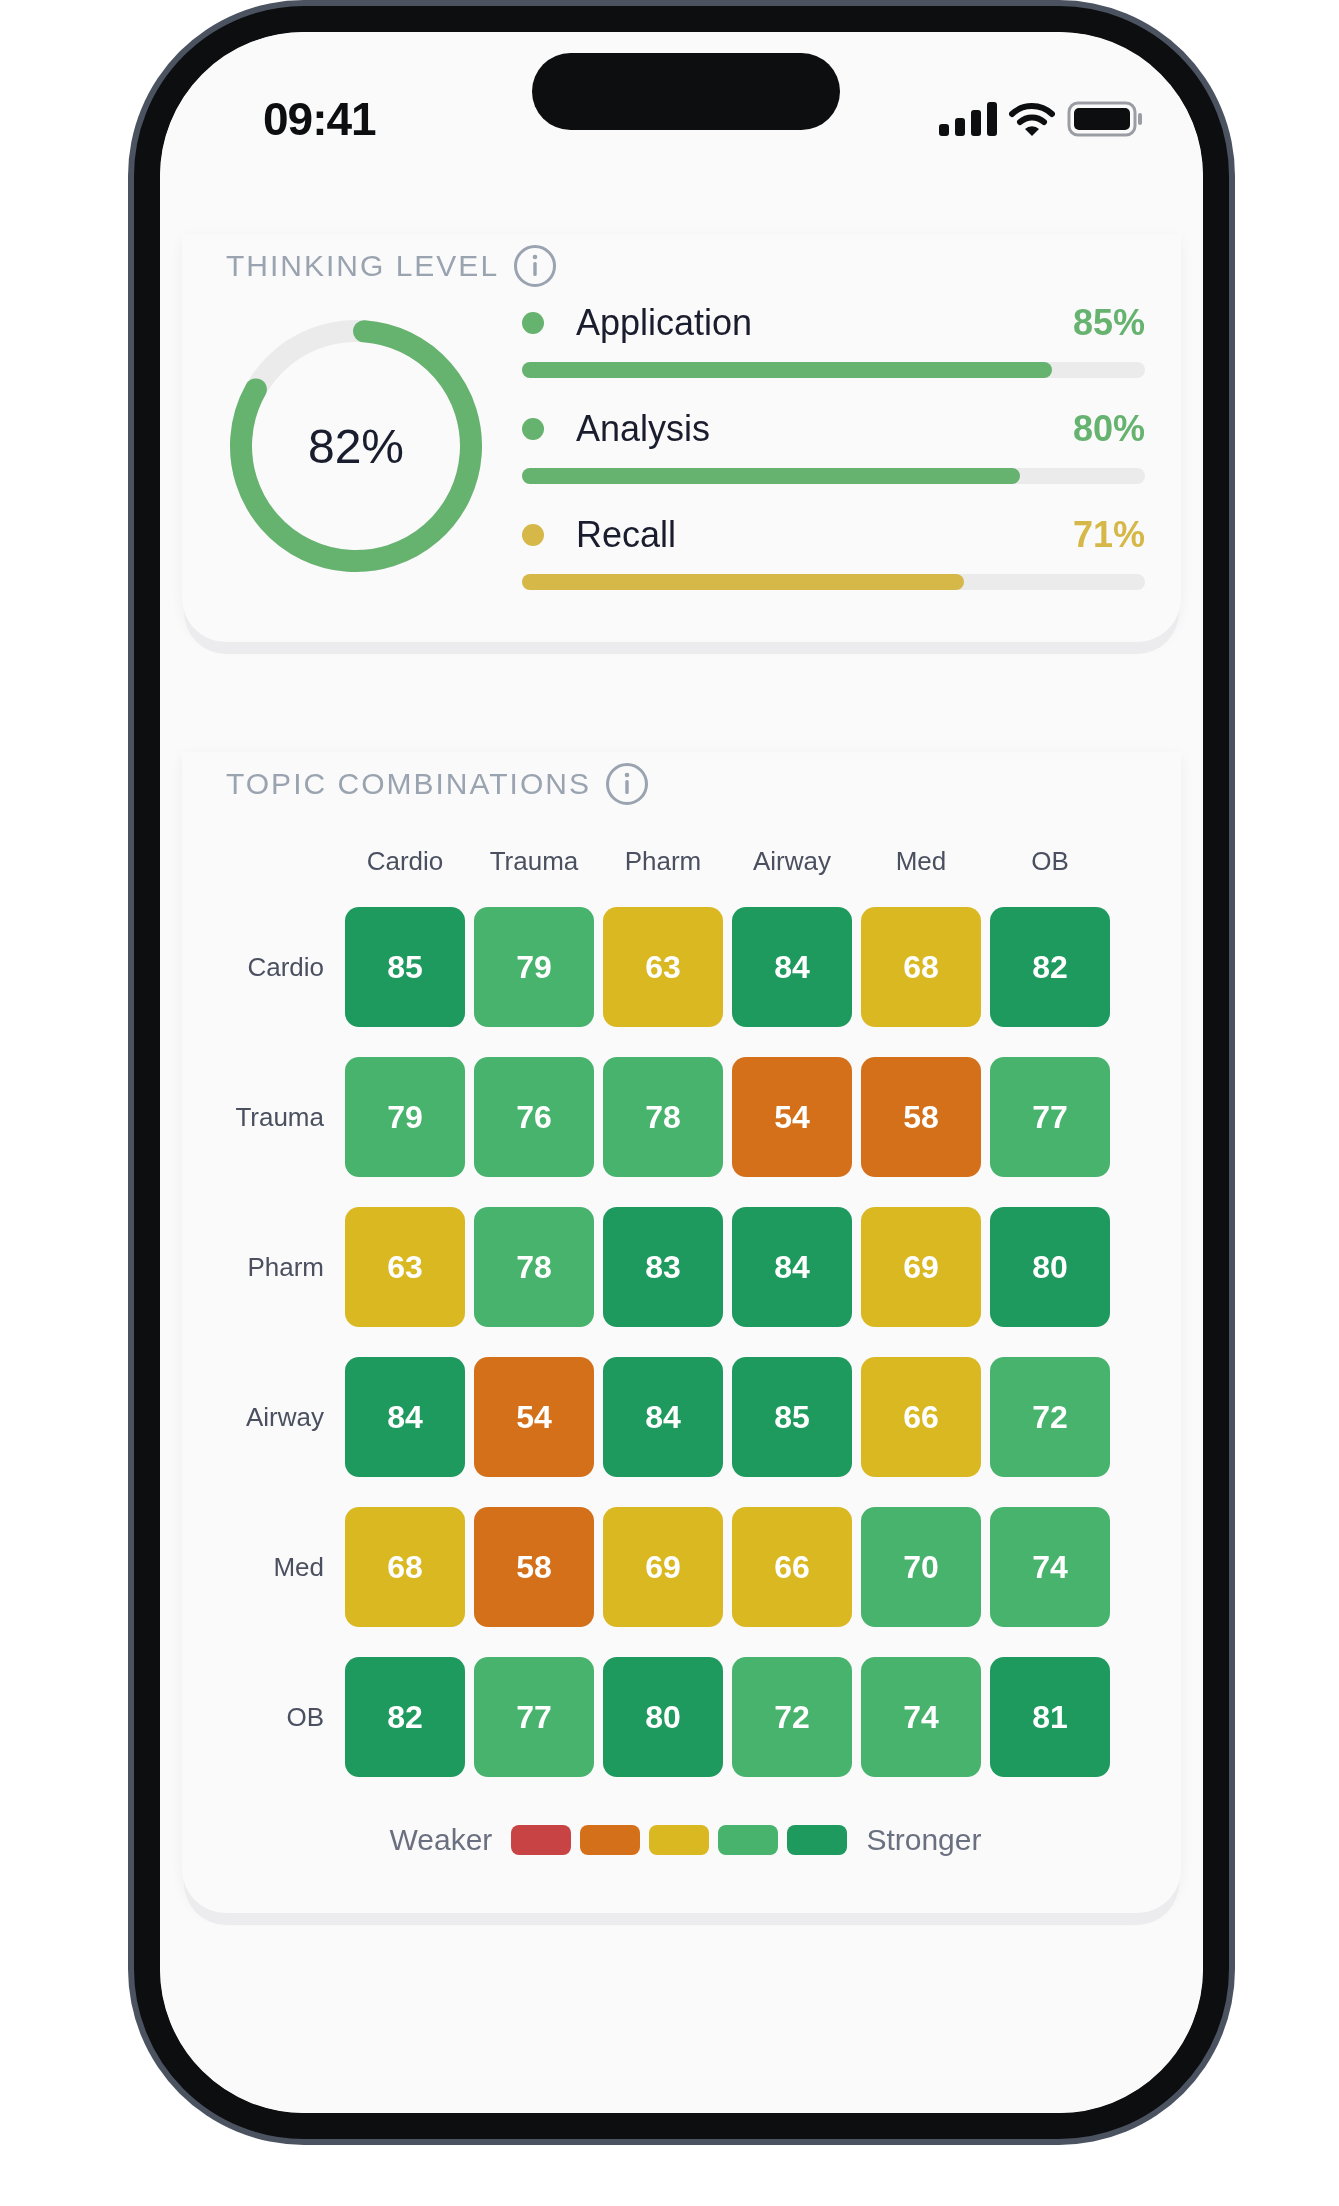 The height and width of the screenshot is (2206, 1339). Describe the element at coordinates (663, 861) in the screenshot. I see `column-header: Pharm` at that location.